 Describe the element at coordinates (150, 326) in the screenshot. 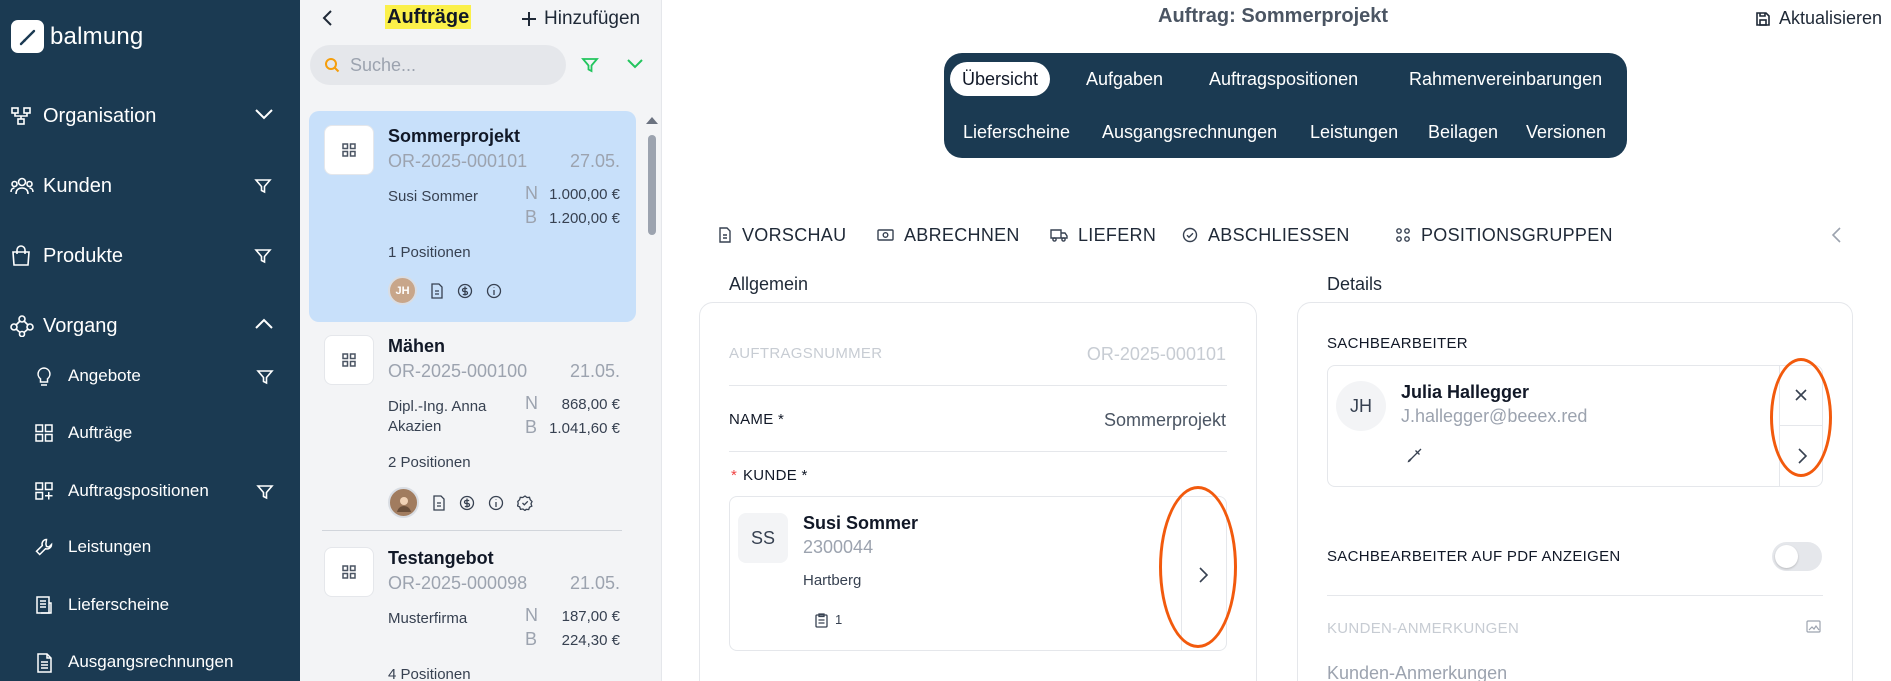

I see `sidebar-item-vorgang: Vorgang` at that location.